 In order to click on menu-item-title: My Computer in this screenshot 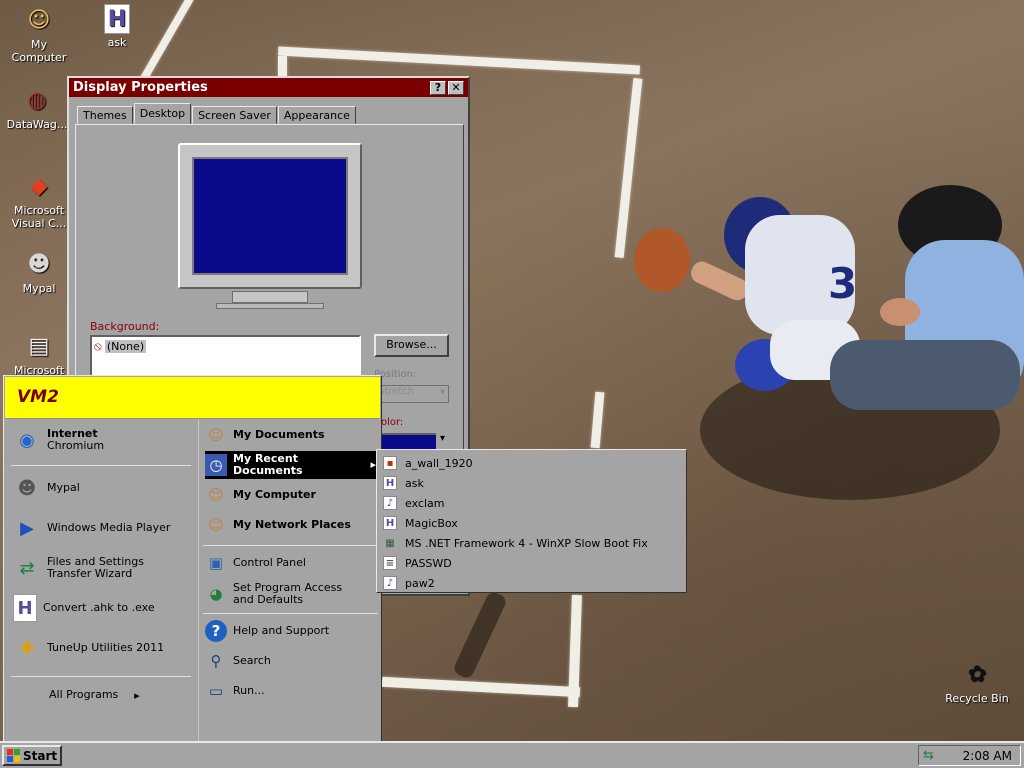, I will do `click(274, 494)`.